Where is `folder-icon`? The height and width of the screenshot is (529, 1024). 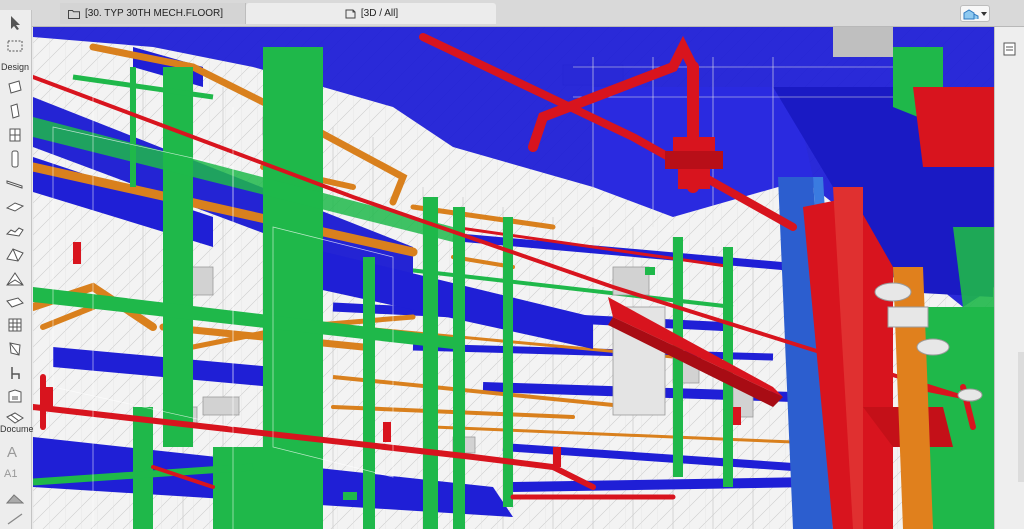 folder-icon is located at coordinates (74, 14).